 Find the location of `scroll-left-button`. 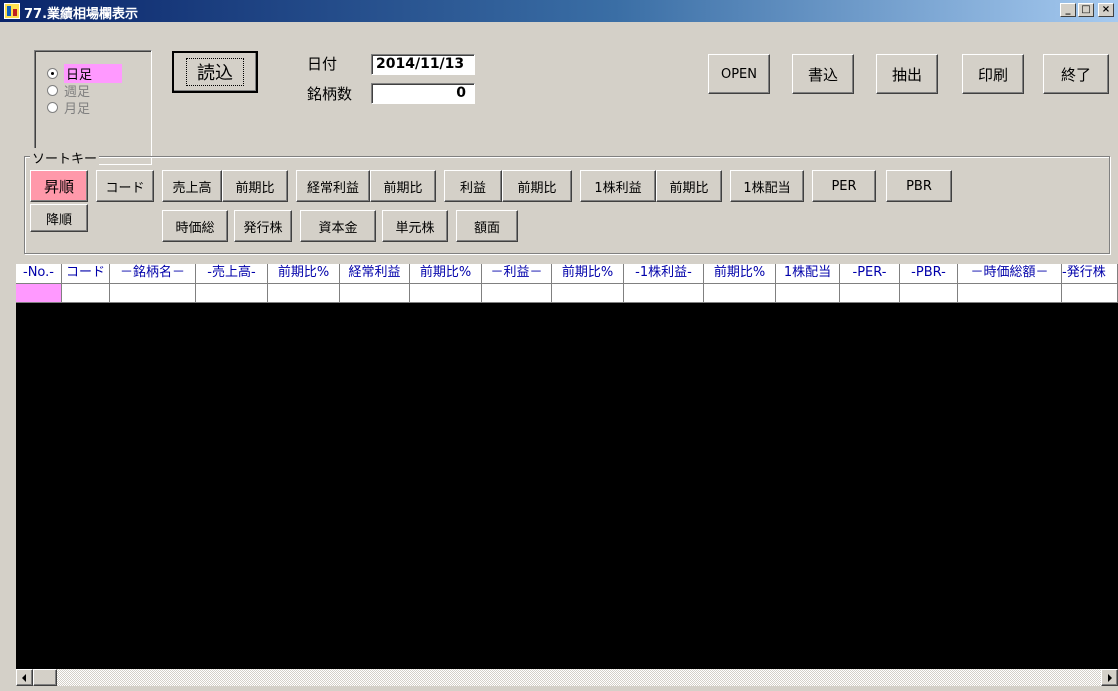

scroll-left-button is located at coordinates (24, 677).